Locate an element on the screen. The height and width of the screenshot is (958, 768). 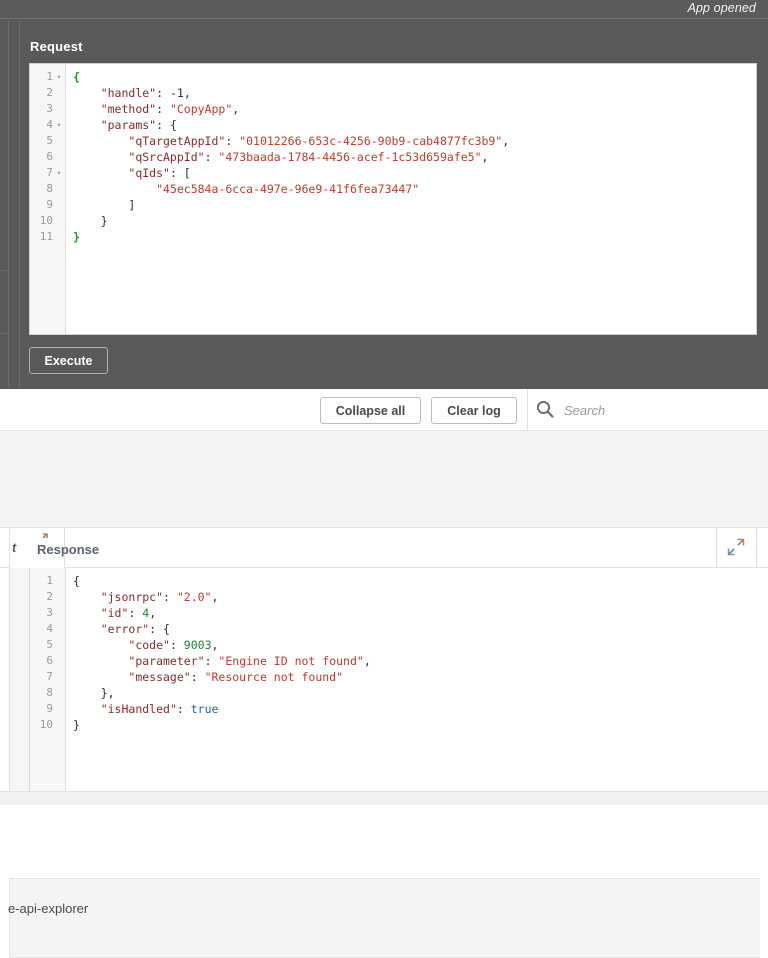
request-line-number: 4 ▾ is located at coordinates (54, 125).